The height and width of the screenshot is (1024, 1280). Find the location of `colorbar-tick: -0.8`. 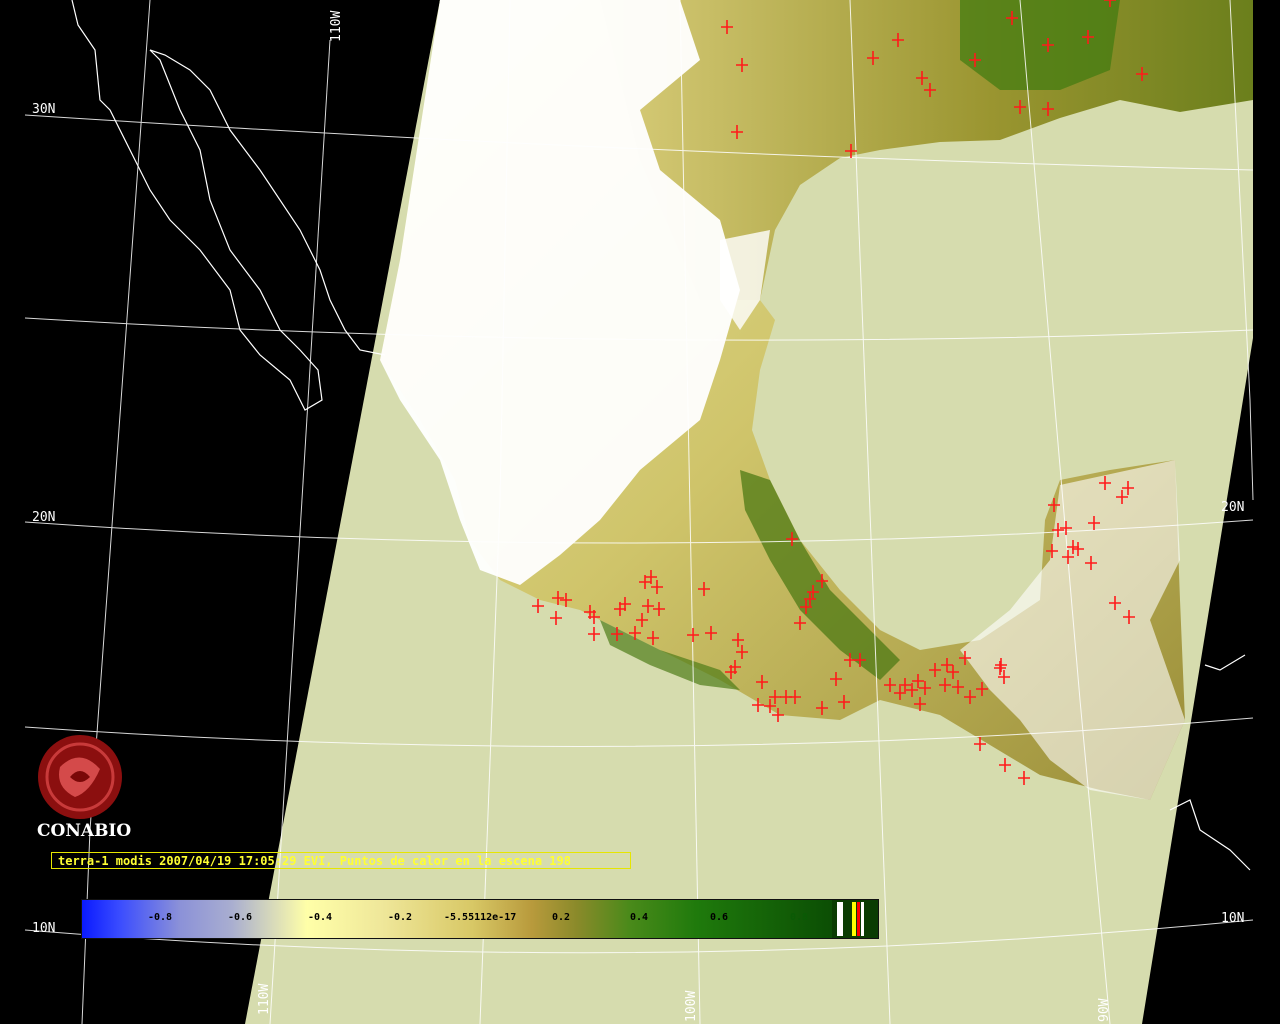

colorbar-tick: -0.8 is located at coordinates (160, 917).